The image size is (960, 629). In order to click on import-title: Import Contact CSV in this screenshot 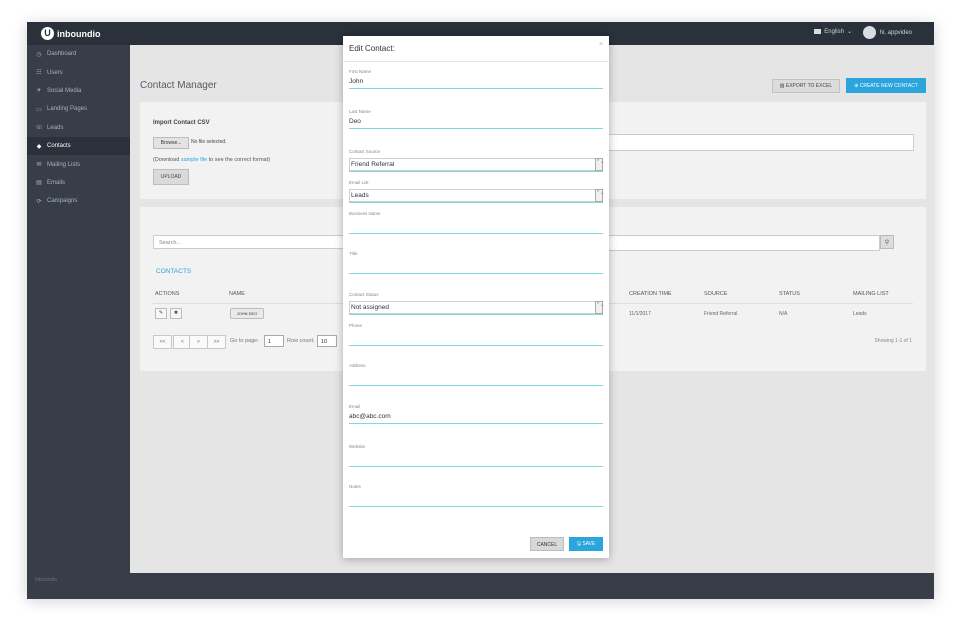, I will do `click(181, 123)`.